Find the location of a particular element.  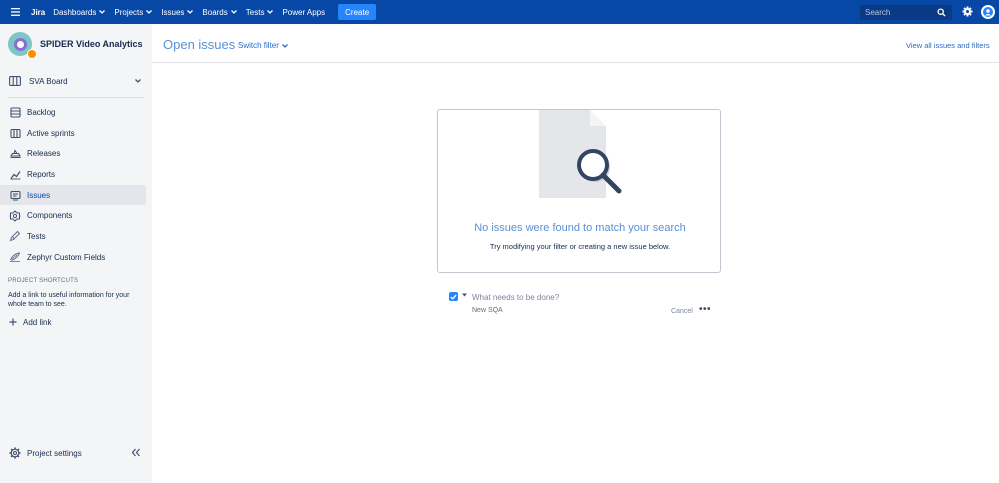

nav-issues-label: Issues is located at coordinates (173, 12).